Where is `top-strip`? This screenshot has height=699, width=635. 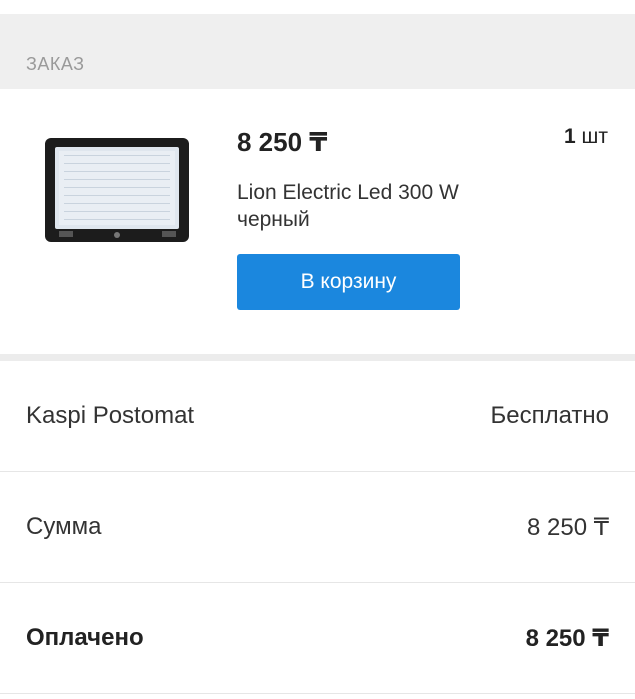 top-strip is located at coordinates (317, 7).